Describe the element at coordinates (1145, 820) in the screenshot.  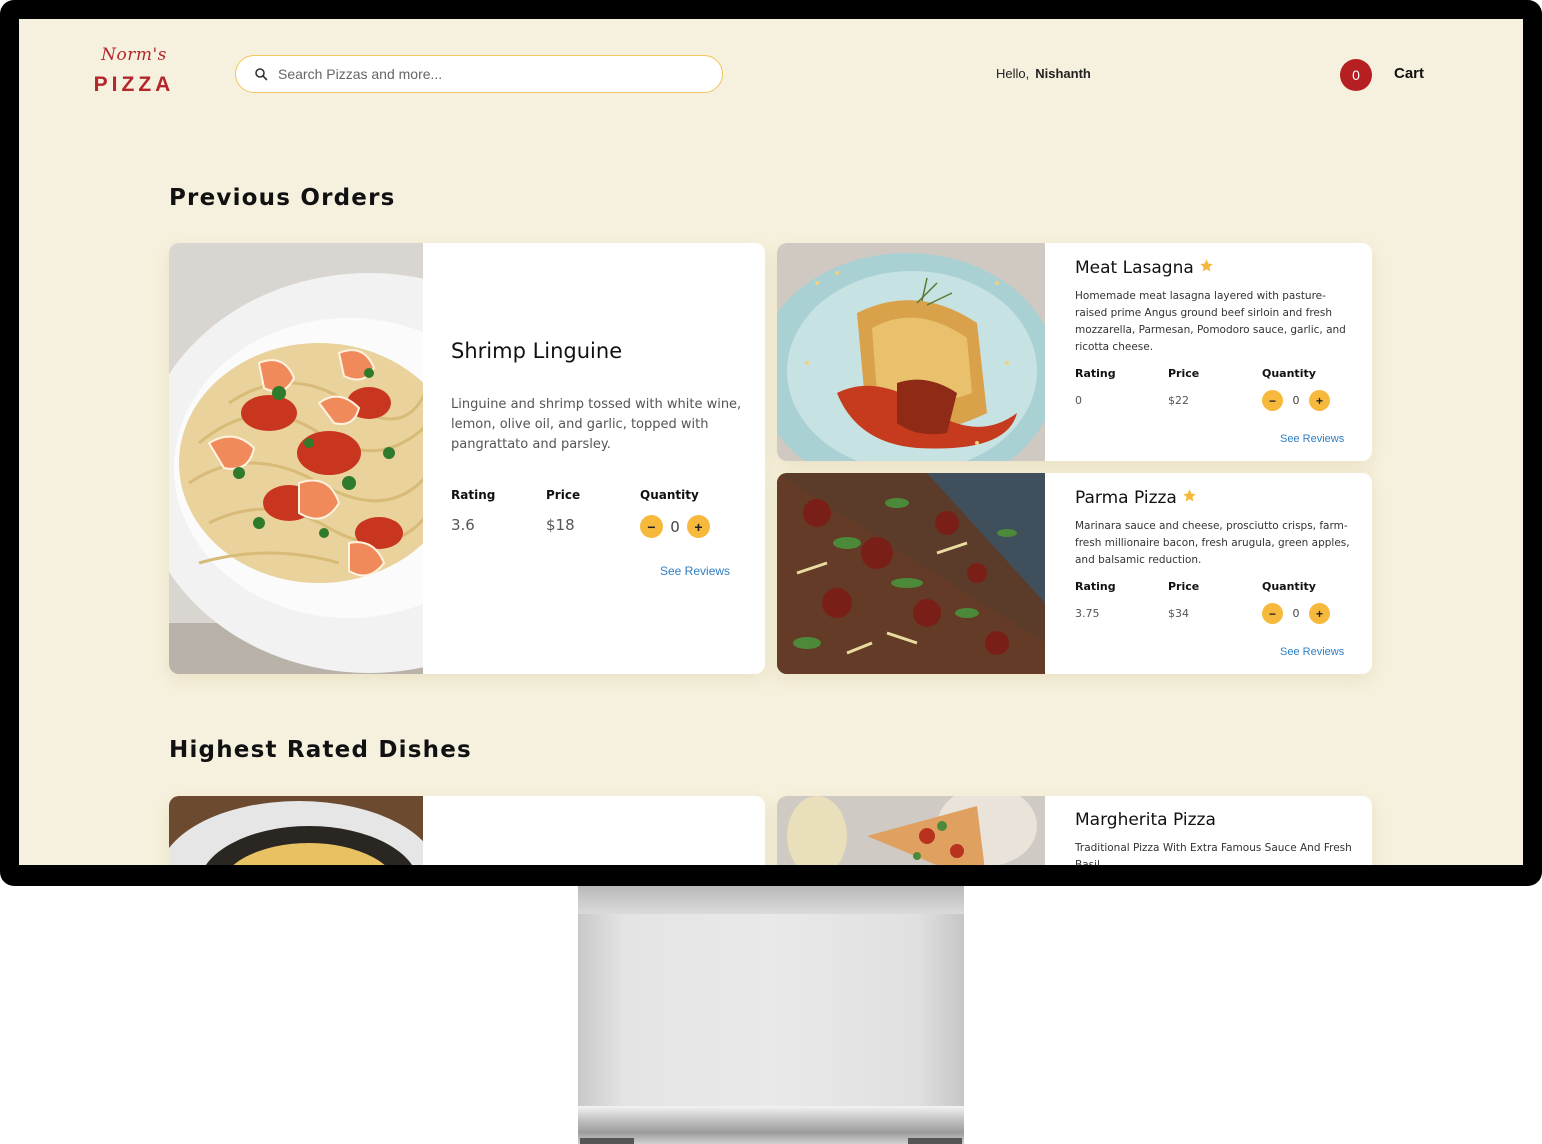
I see `dish-title: Margherita Pizza` at that location.